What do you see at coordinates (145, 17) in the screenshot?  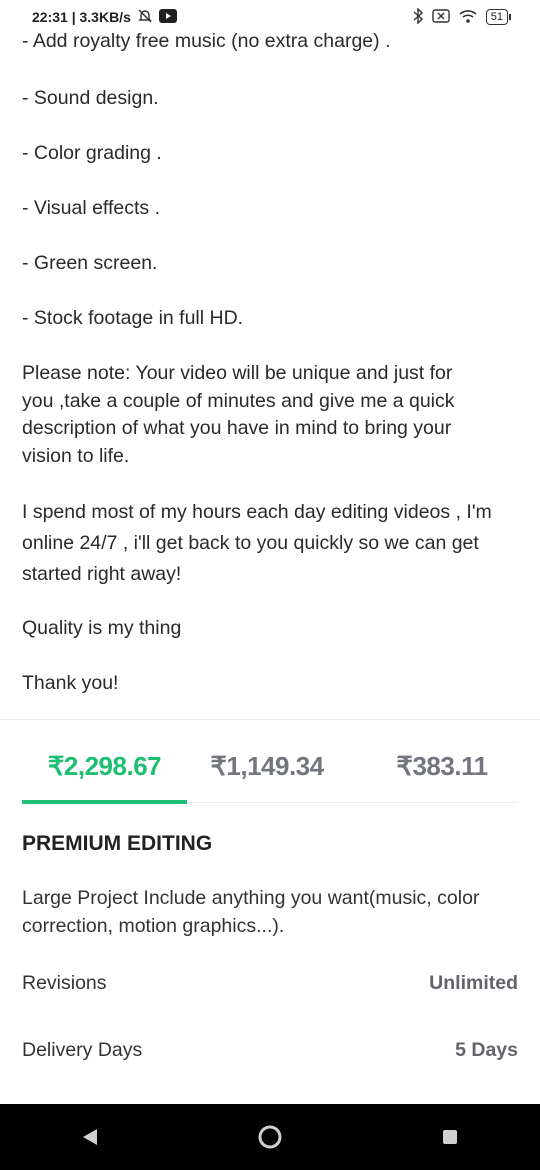 I see `mute-bell-icon` at bounding box center [145, 17].